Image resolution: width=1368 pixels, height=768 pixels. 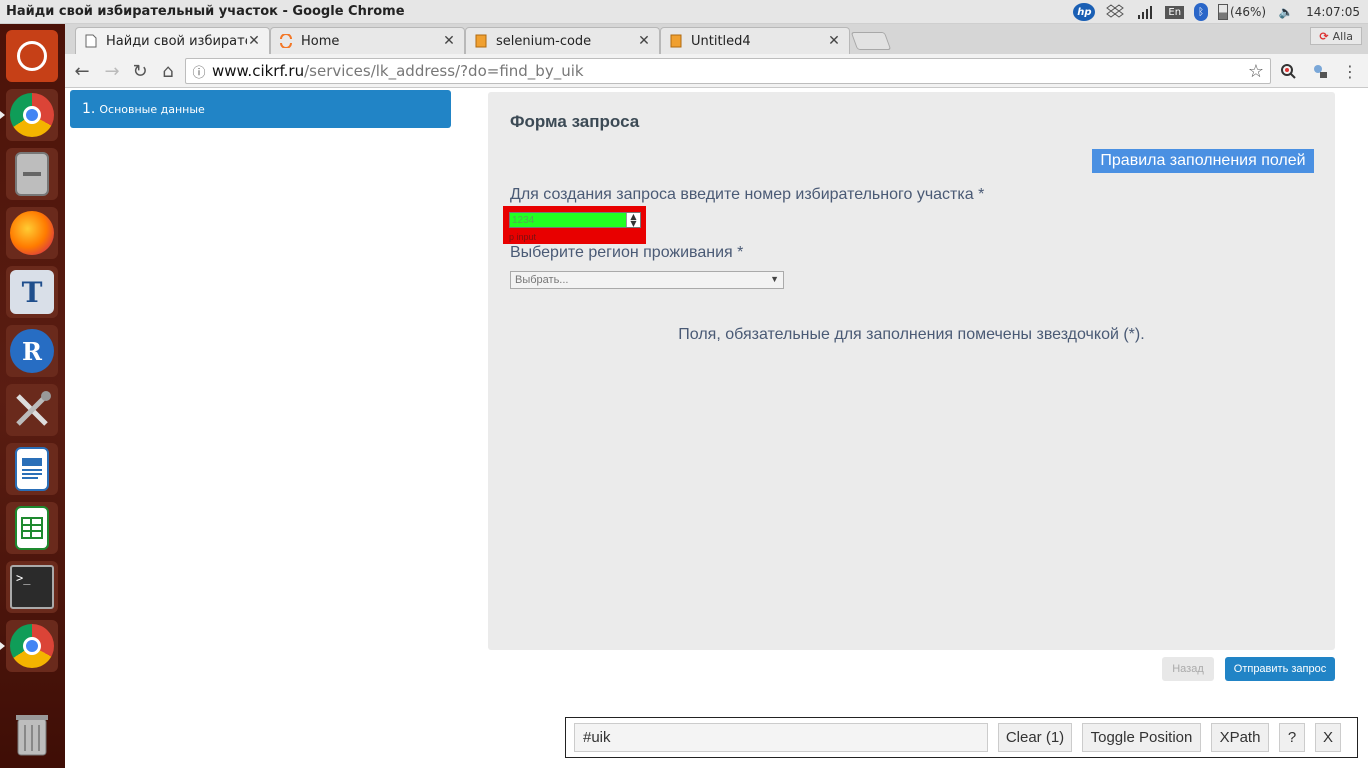 What do you see at coordinates (1320, 71) in the screenshot?
I see `extension-icon` at bounding box center [1320, 71].